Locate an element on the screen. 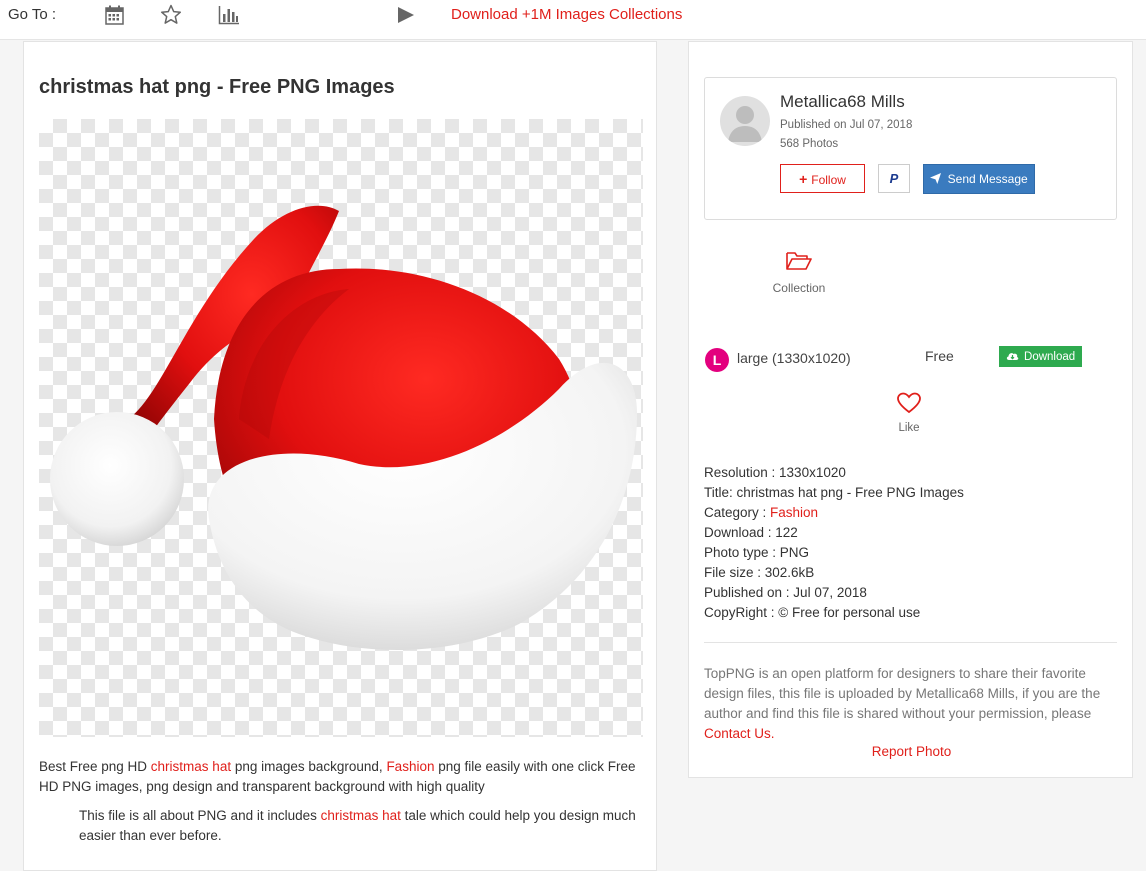 The height and width of the screenshot is (871, 1146). send-message-button: Send Message is located at coordinates (979, 179).